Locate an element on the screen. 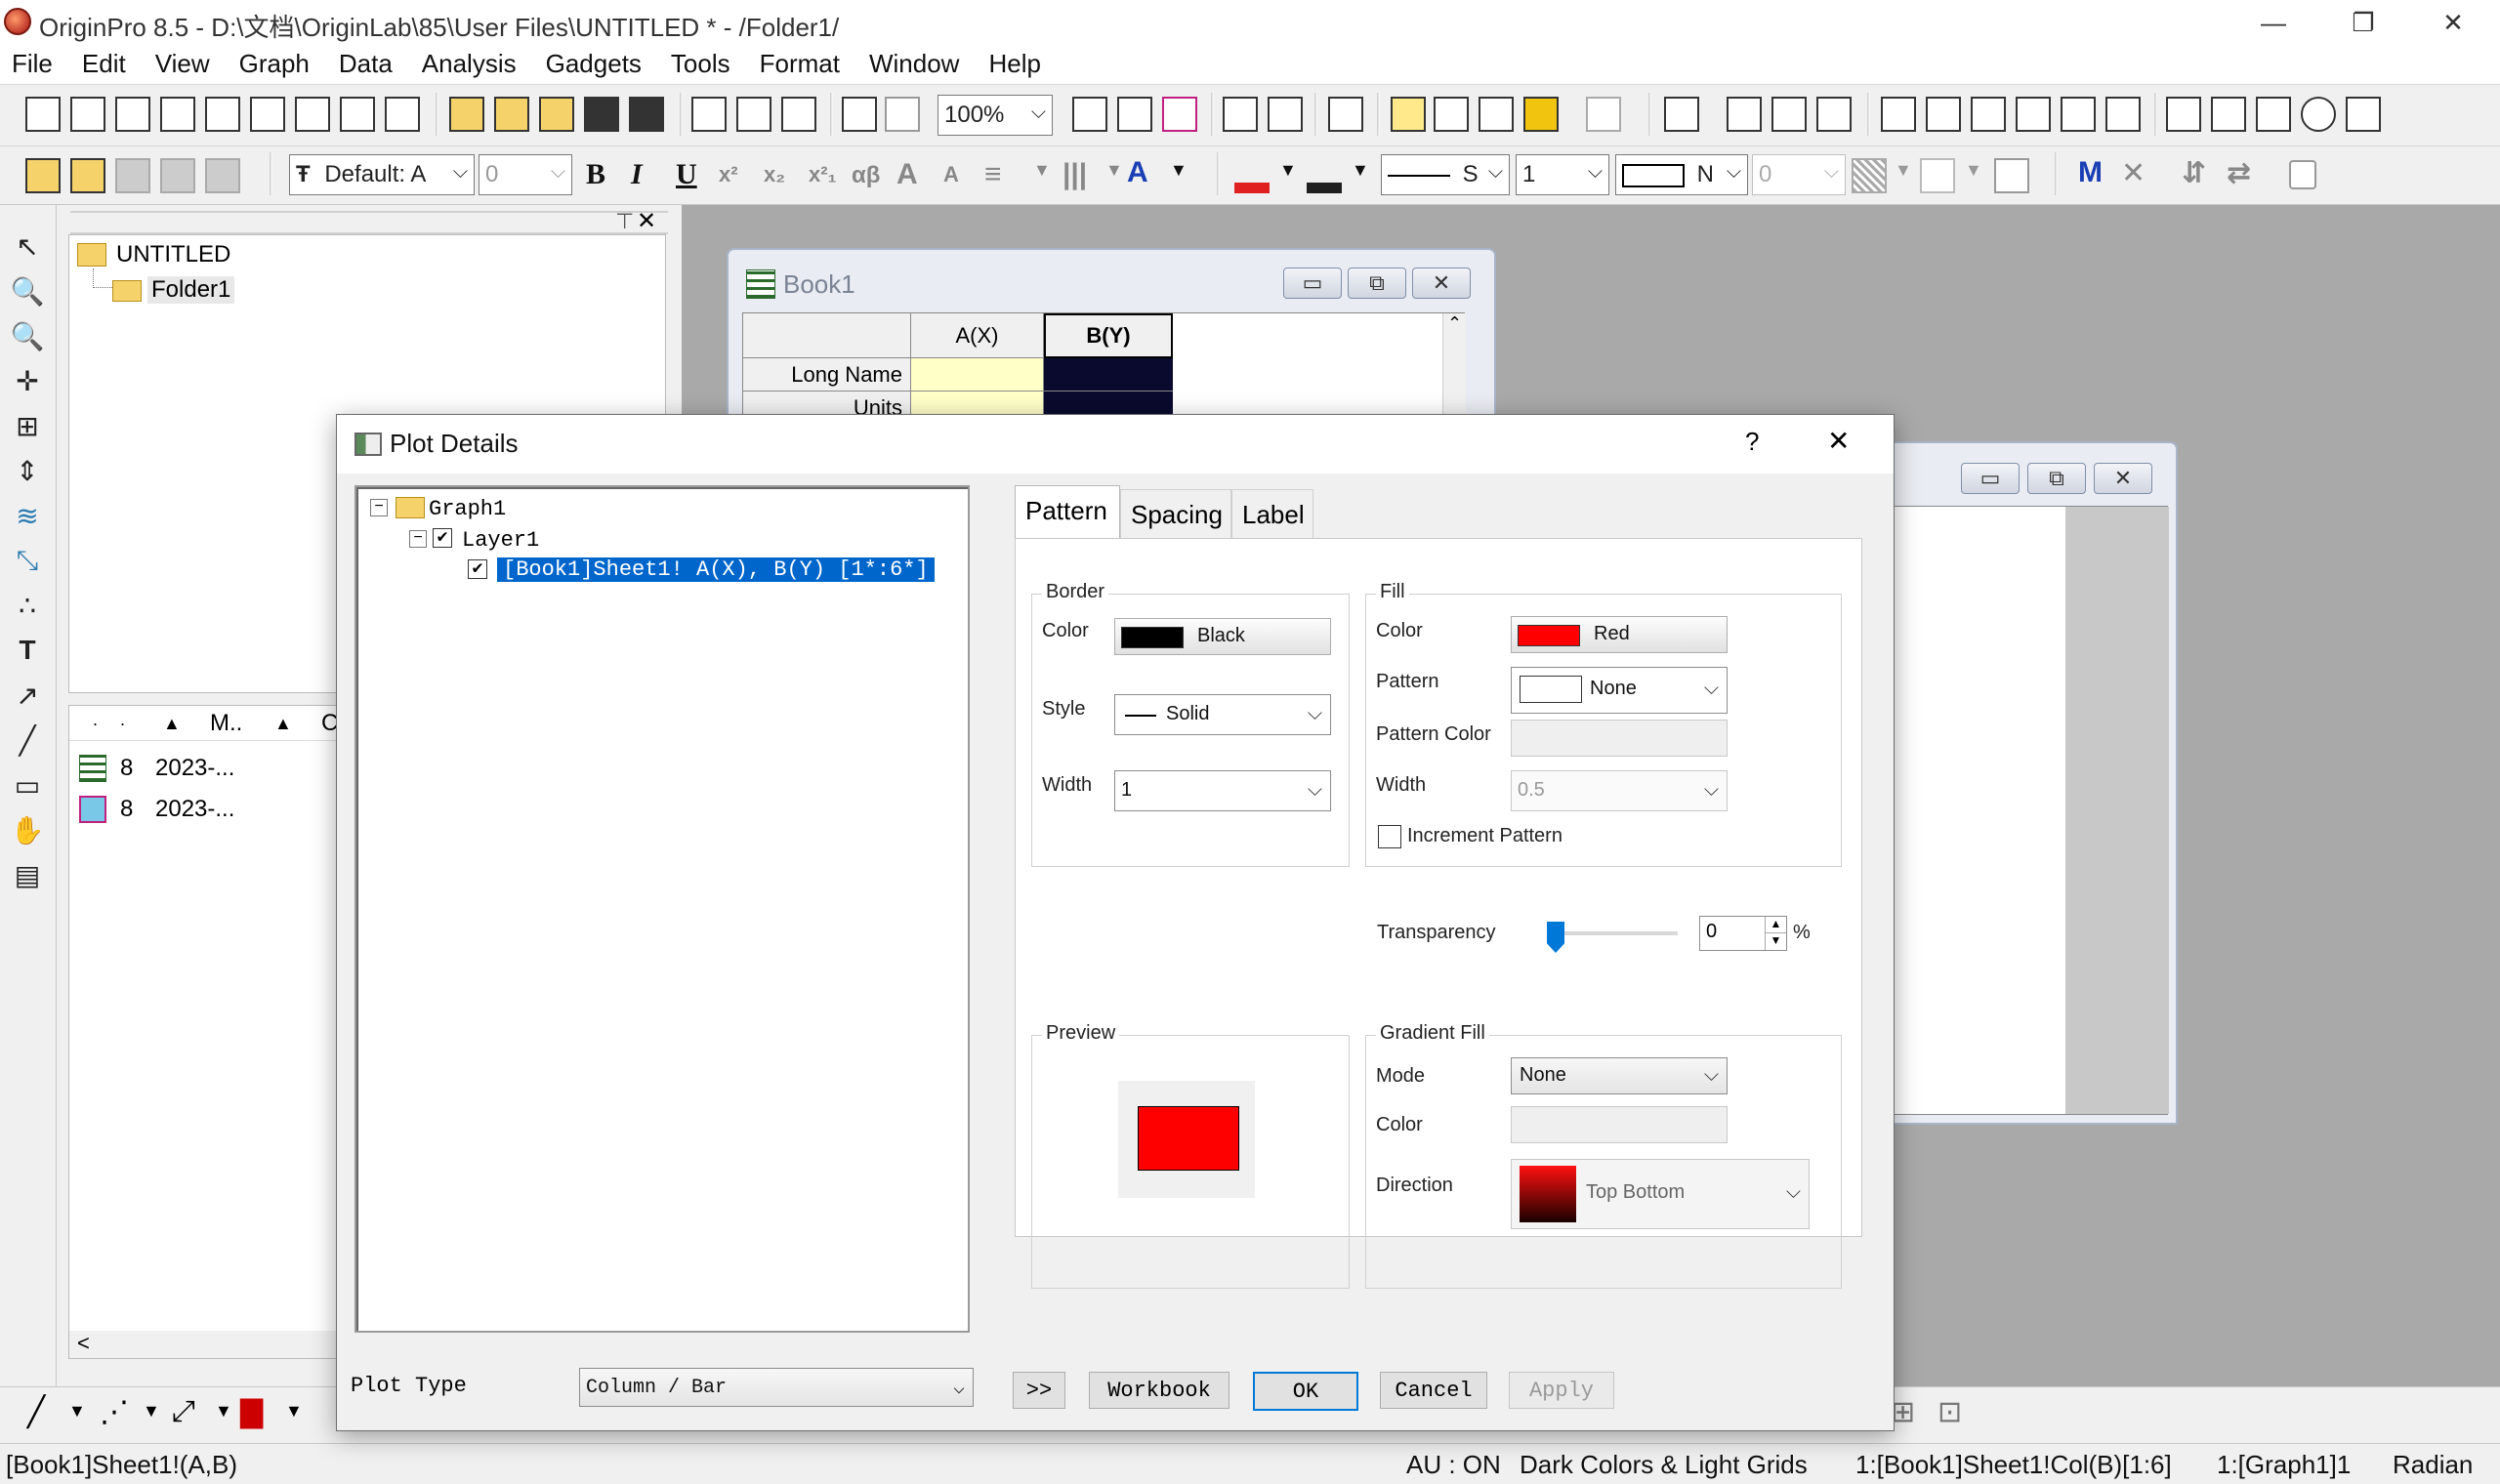 The width and height of the screenshot is (2500, 1484). vertical-scrollbar: ⌃ is located at coordinates (1454, 370).